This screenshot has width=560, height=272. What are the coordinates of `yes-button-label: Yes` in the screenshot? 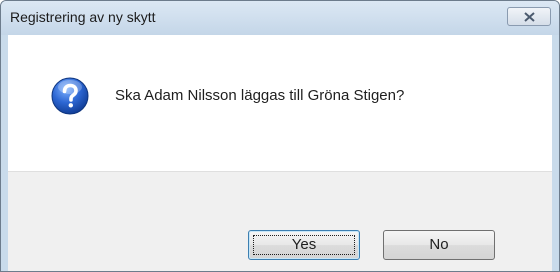 It's located at (304, 244).